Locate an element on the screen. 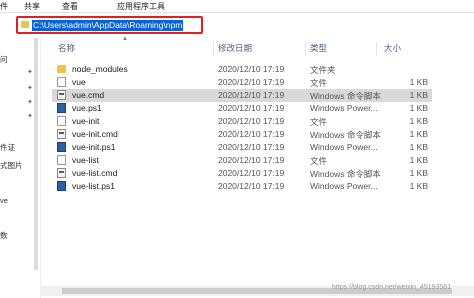  nav-item: 数 is located at coordinates (4, 235).